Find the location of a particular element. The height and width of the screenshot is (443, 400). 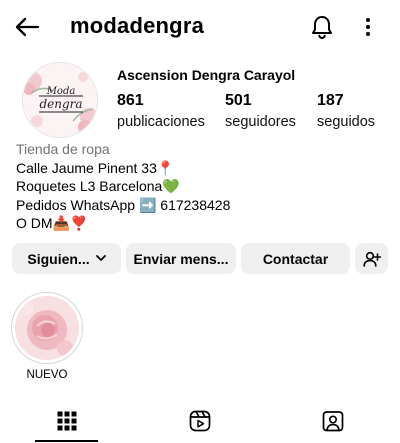

reels-icon is located at coordinates (199, 420).